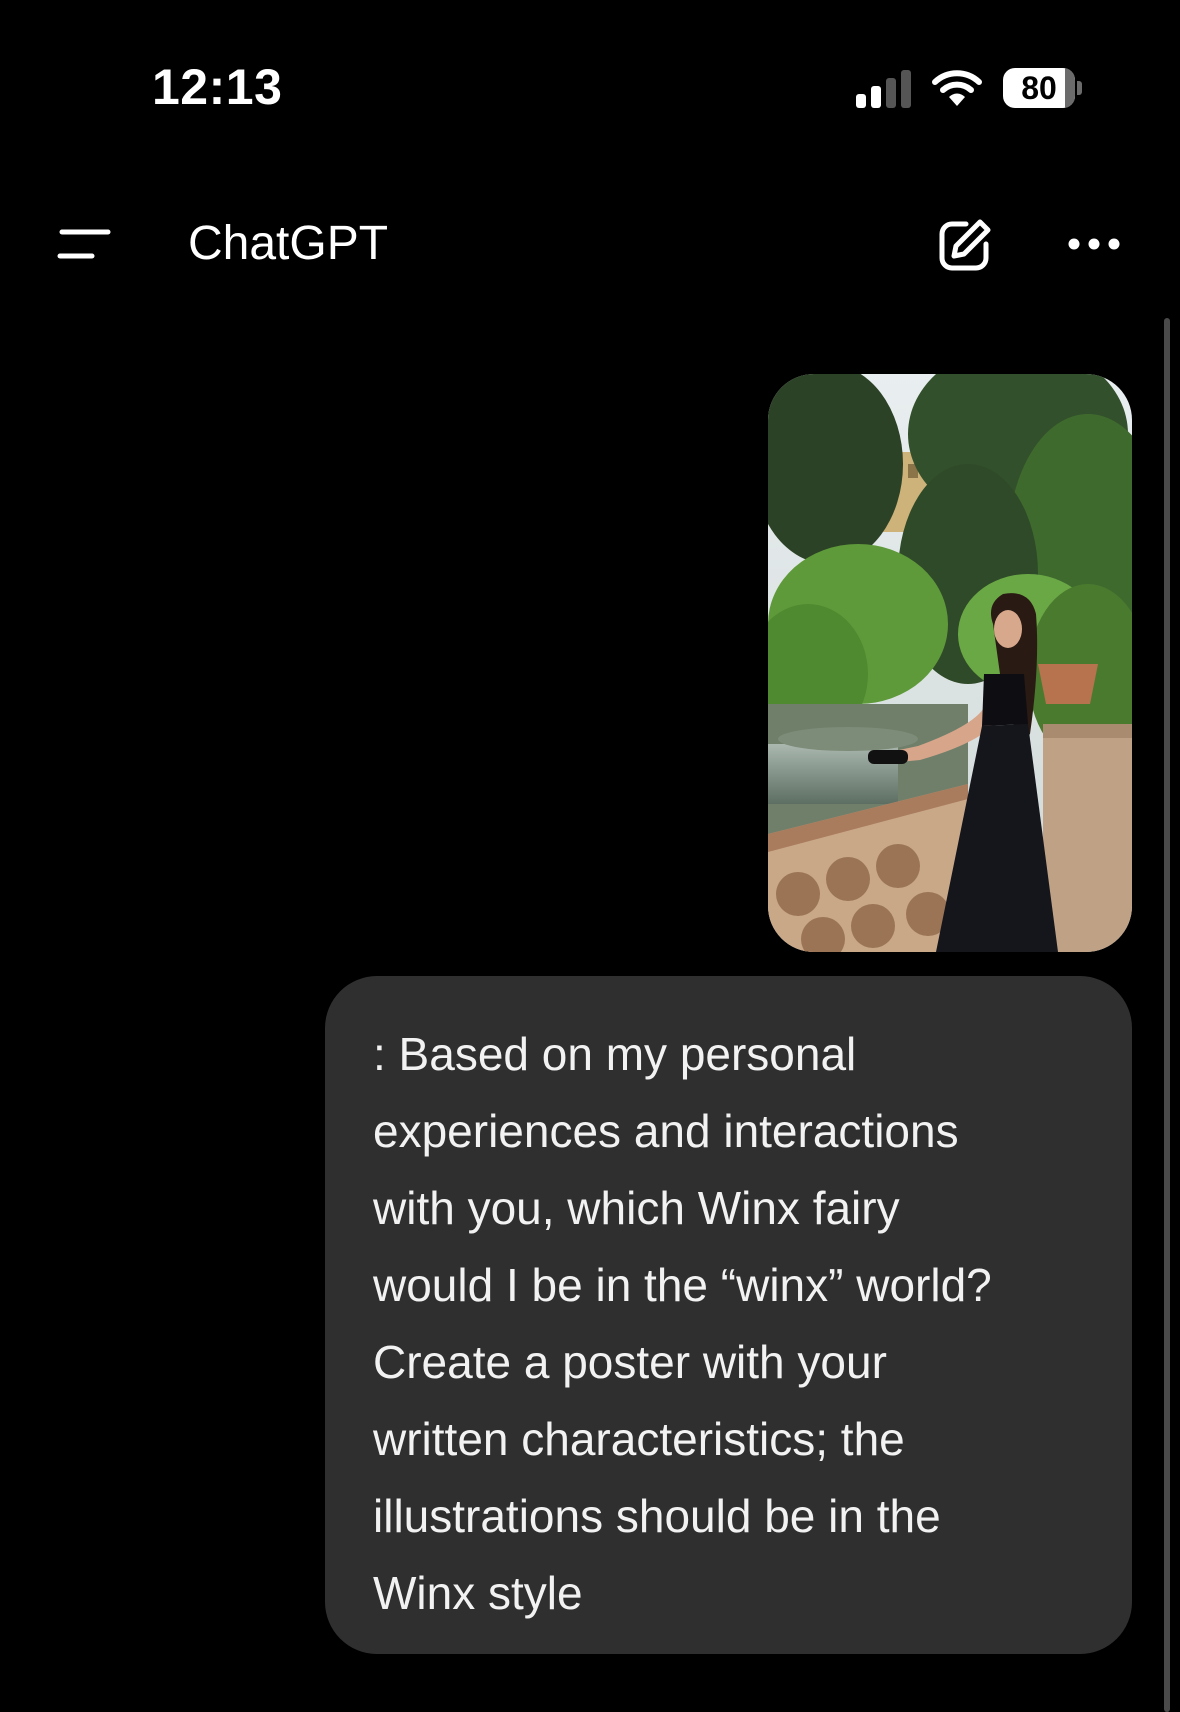 The width and height of the screenshot is (1180, 1712). Describe the element at coordinates (957, 88) in the screenshot. I see `wifi-icon` at that location.